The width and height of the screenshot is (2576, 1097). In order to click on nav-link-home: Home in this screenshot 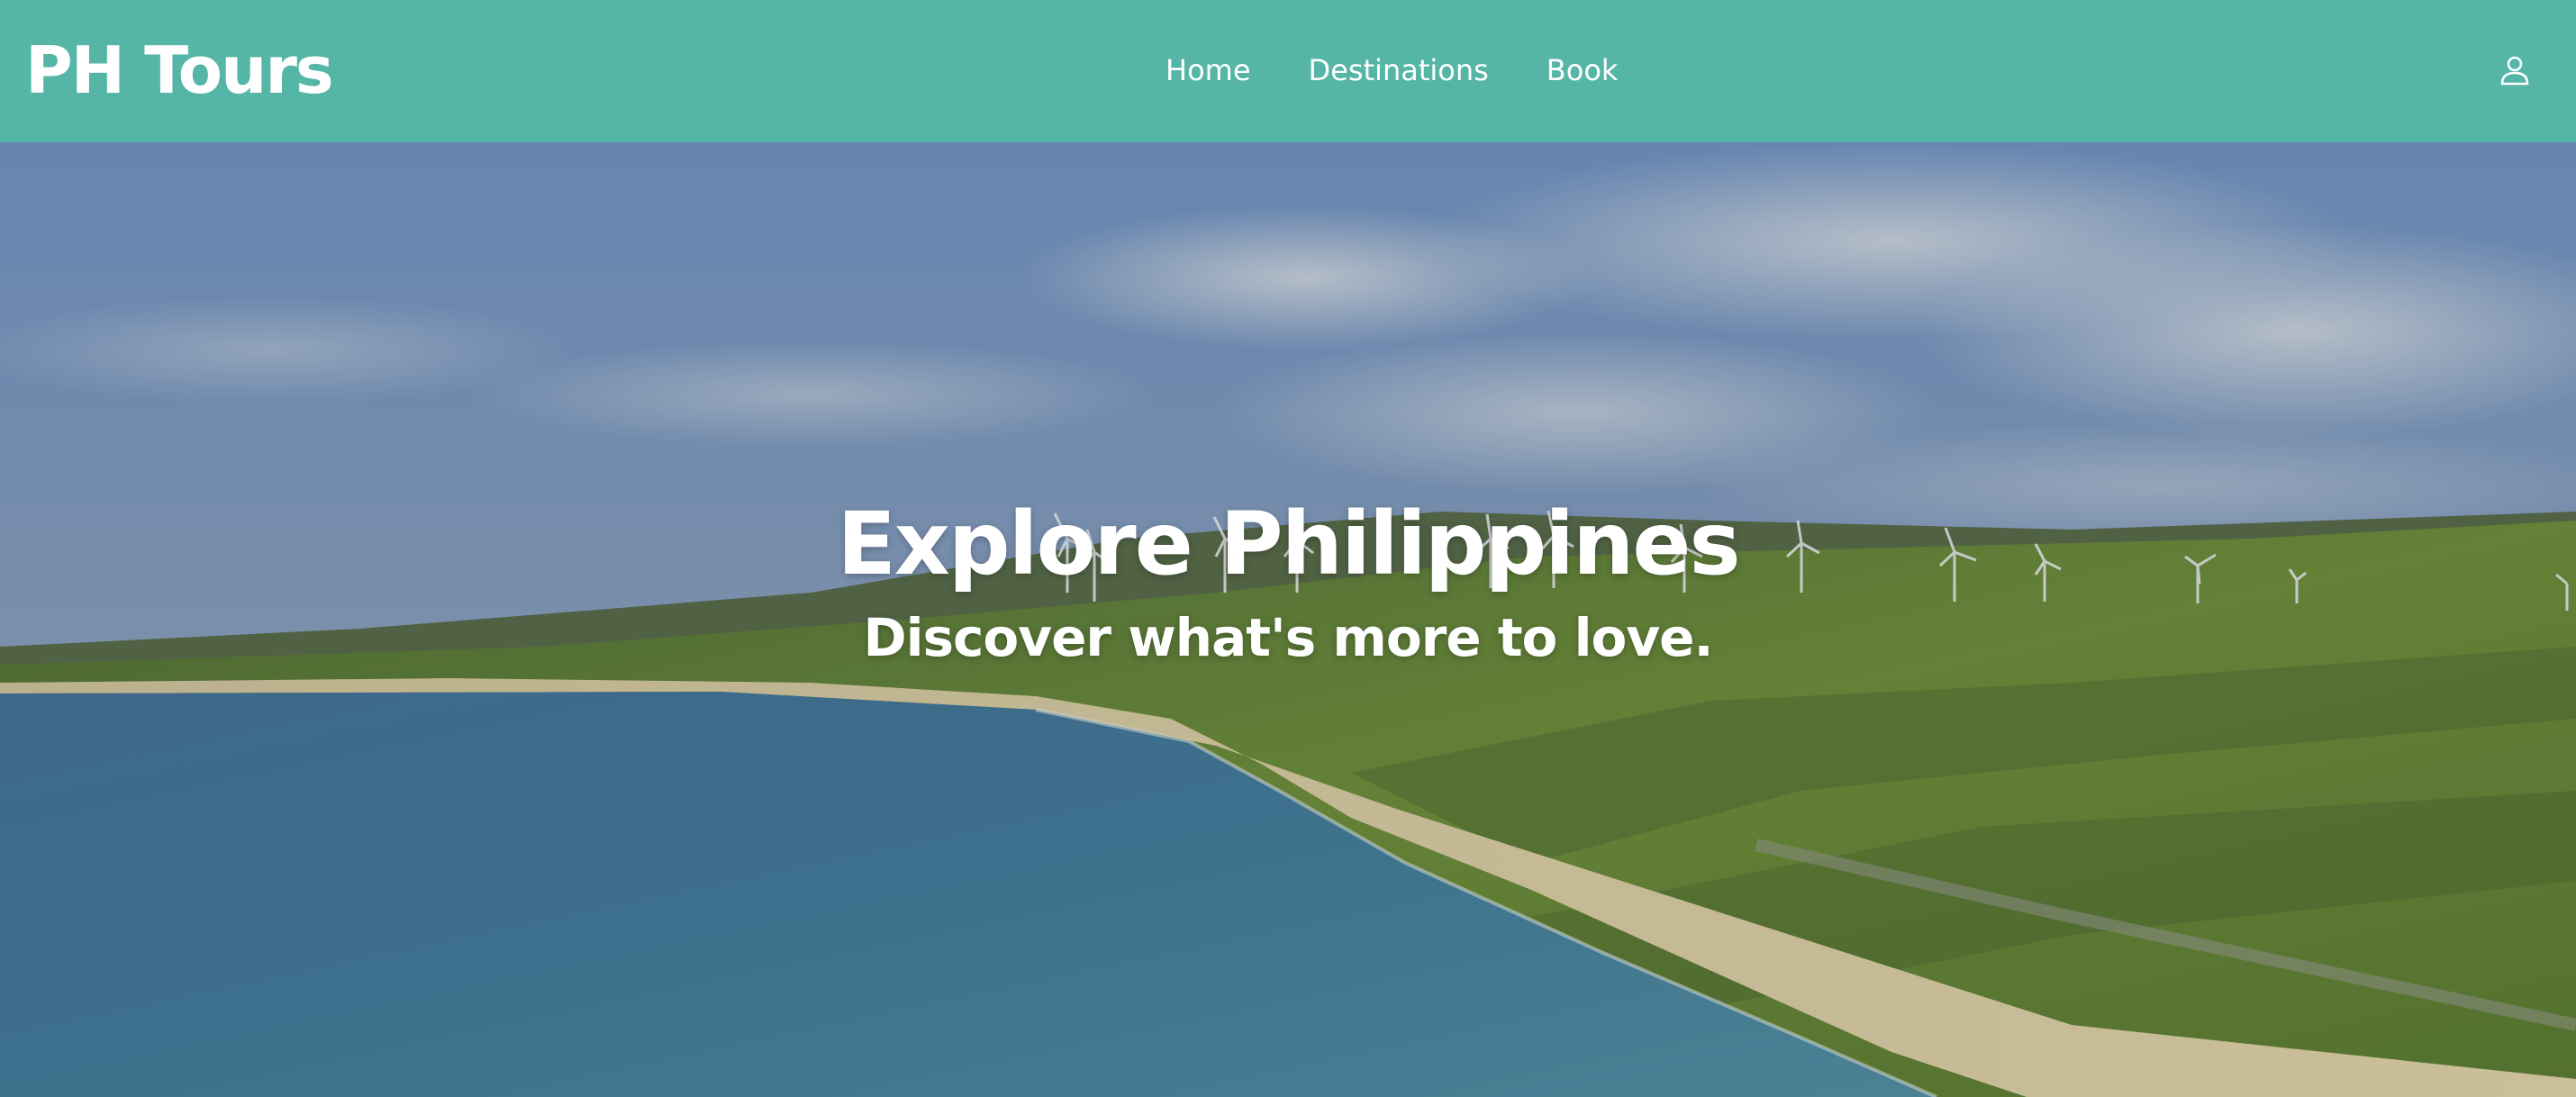, I will do `click(1209, 70)`.